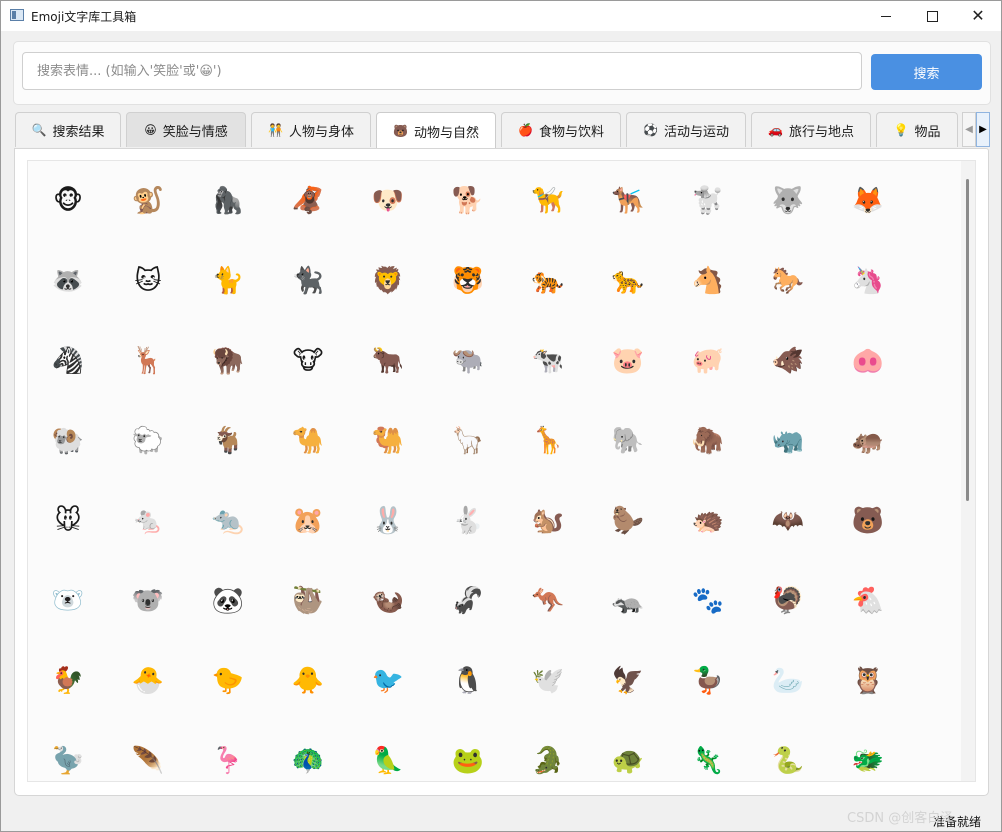 The height and width of the screenshot is (832, 1002). Describe the element at coordinates (868, 601) in the screenshot. I see `emoji-cell: 🐔` at that location.